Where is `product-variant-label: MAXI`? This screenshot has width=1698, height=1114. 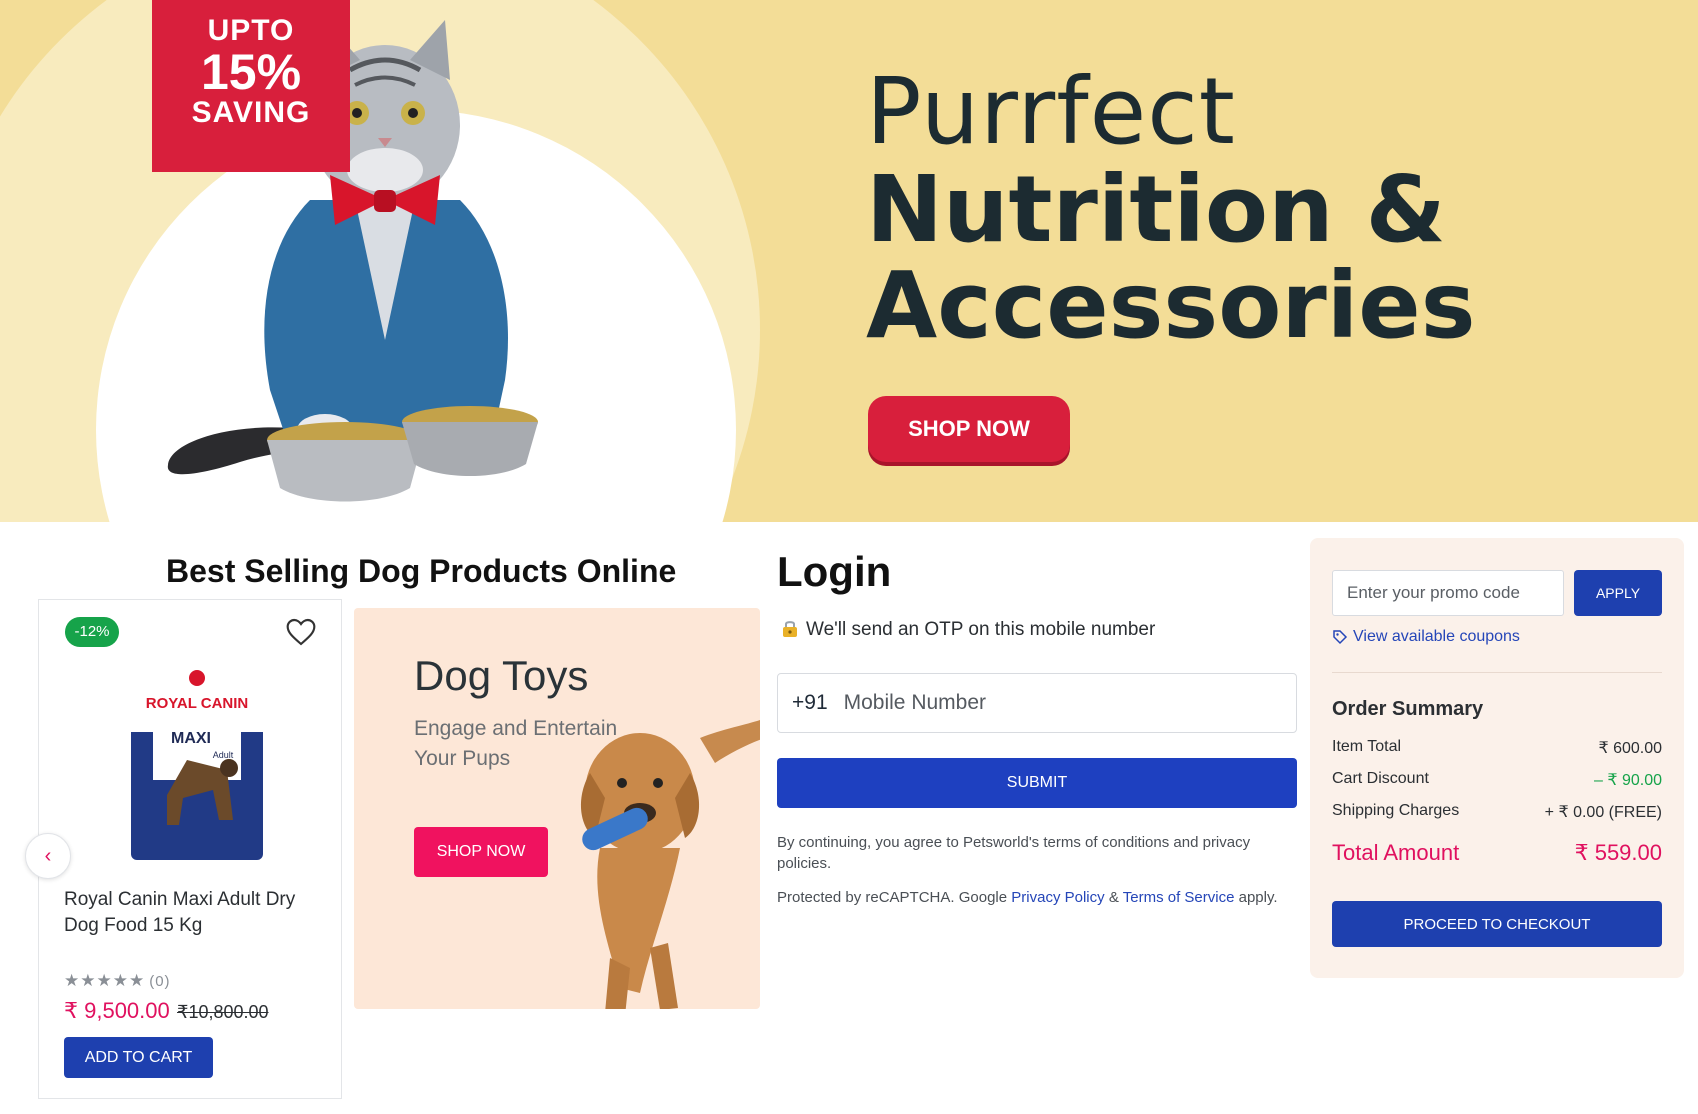
product-variant-label: MAXI is located at coordinates (191, 738).